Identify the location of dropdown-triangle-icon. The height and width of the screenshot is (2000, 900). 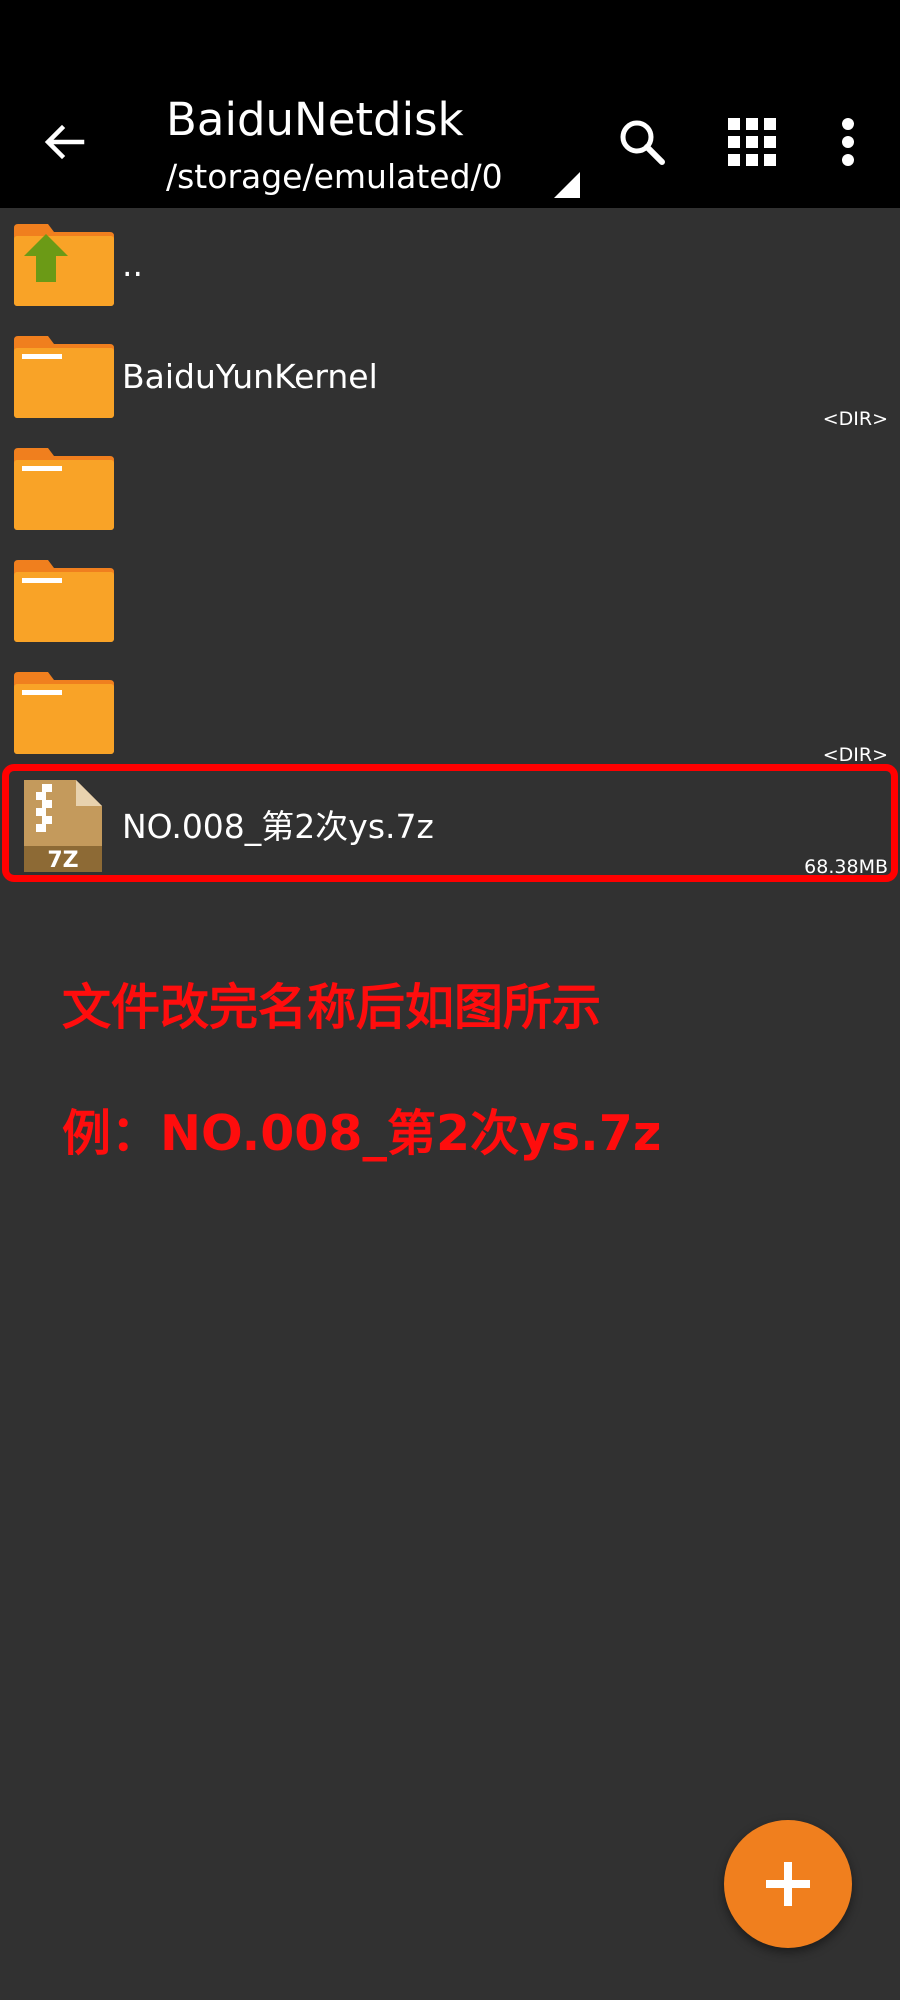
(567, 185).